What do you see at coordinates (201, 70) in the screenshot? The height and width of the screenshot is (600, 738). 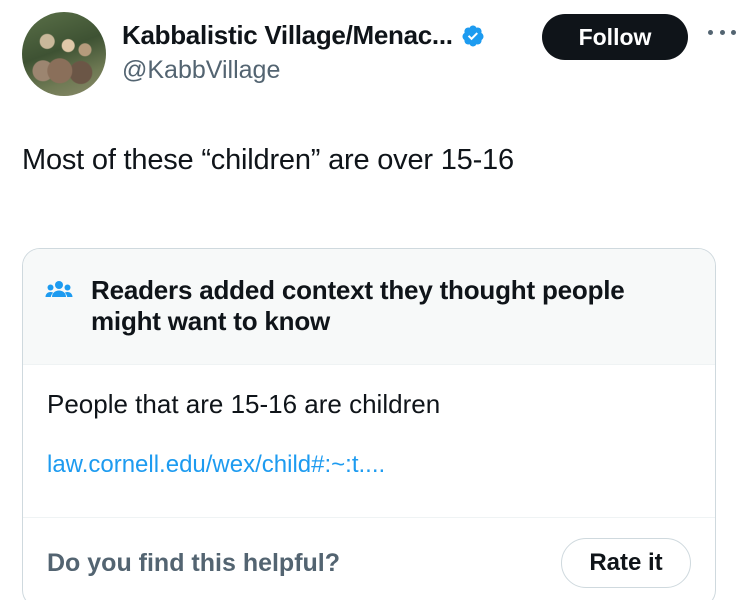 I see `user-handle: @KabbVillage` at bounding box center [201, 70].